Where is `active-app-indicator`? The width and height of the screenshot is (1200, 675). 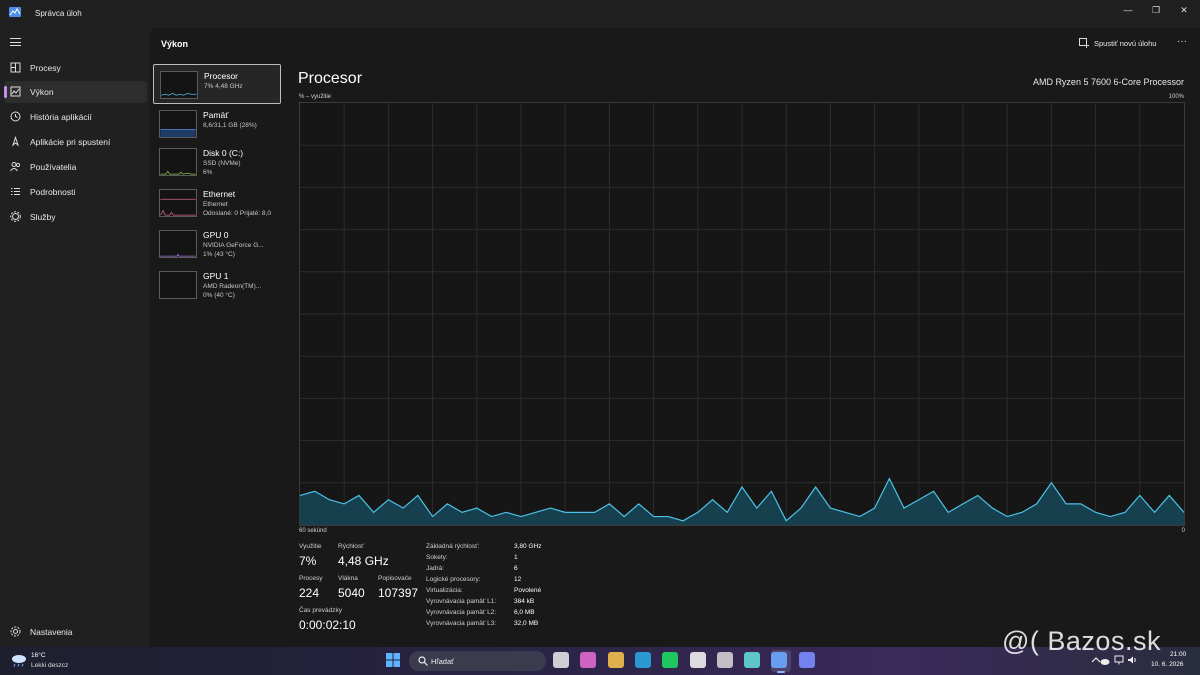 active-app-indicator is located at coordinates (781, 672).